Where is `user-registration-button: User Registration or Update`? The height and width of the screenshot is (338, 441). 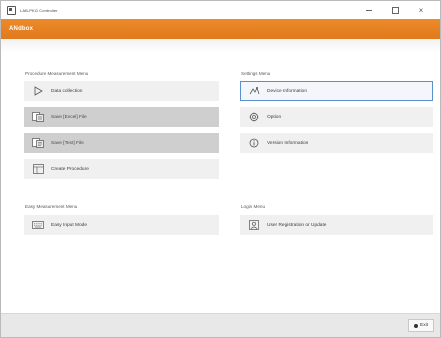
user-registration-button: User Registration or Update is located at coordinates (336, 225).